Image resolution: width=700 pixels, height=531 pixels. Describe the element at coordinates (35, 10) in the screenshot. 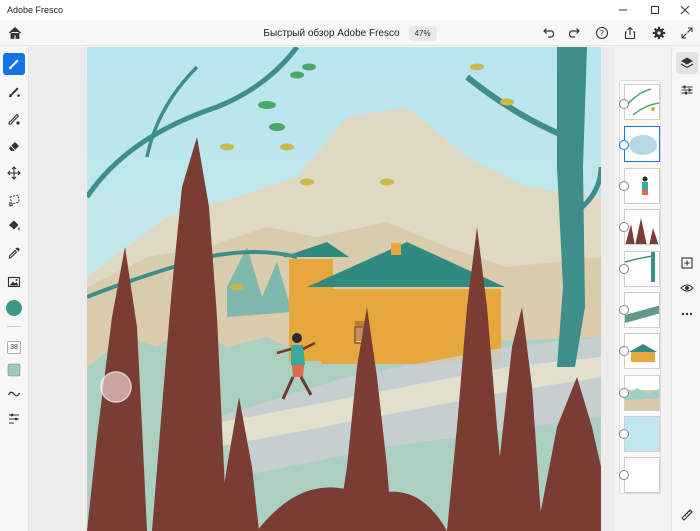

I see `app-name: Adobe Fresco` at that location.